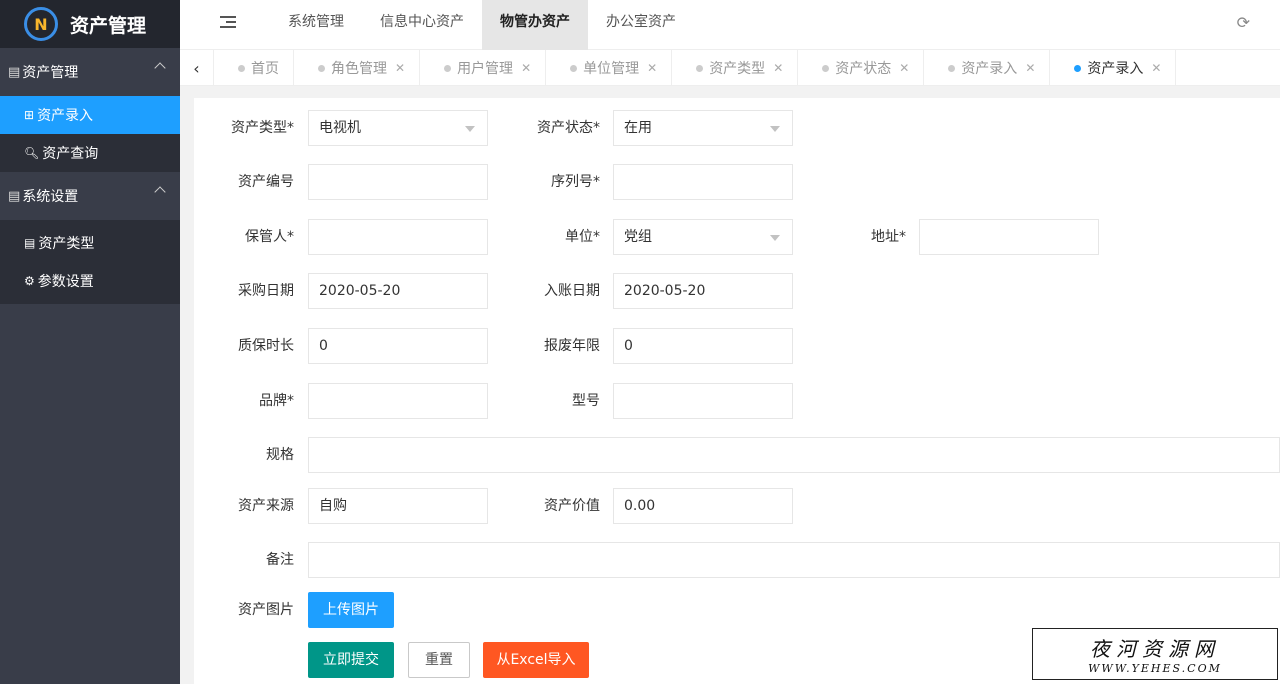  I want to click on page-tab-asset-entry-active: 资产录入 ✕, so click(1113, 68).